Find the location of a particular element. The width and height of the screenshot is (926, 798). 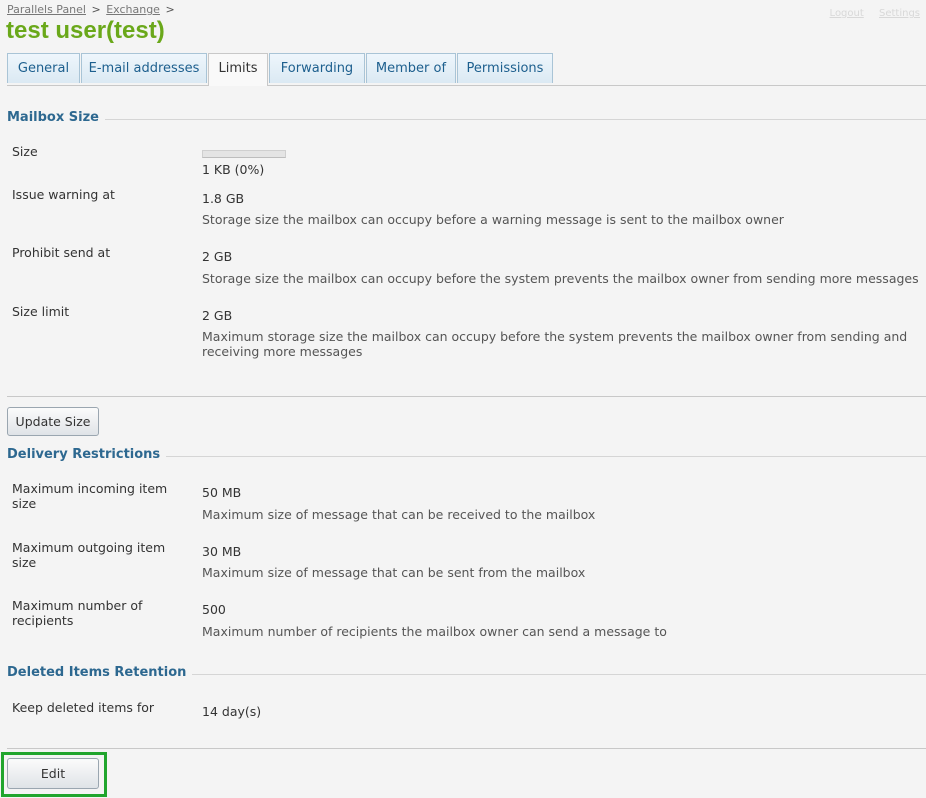

top-links: Logout Settings is located at coordinates (869, 13).